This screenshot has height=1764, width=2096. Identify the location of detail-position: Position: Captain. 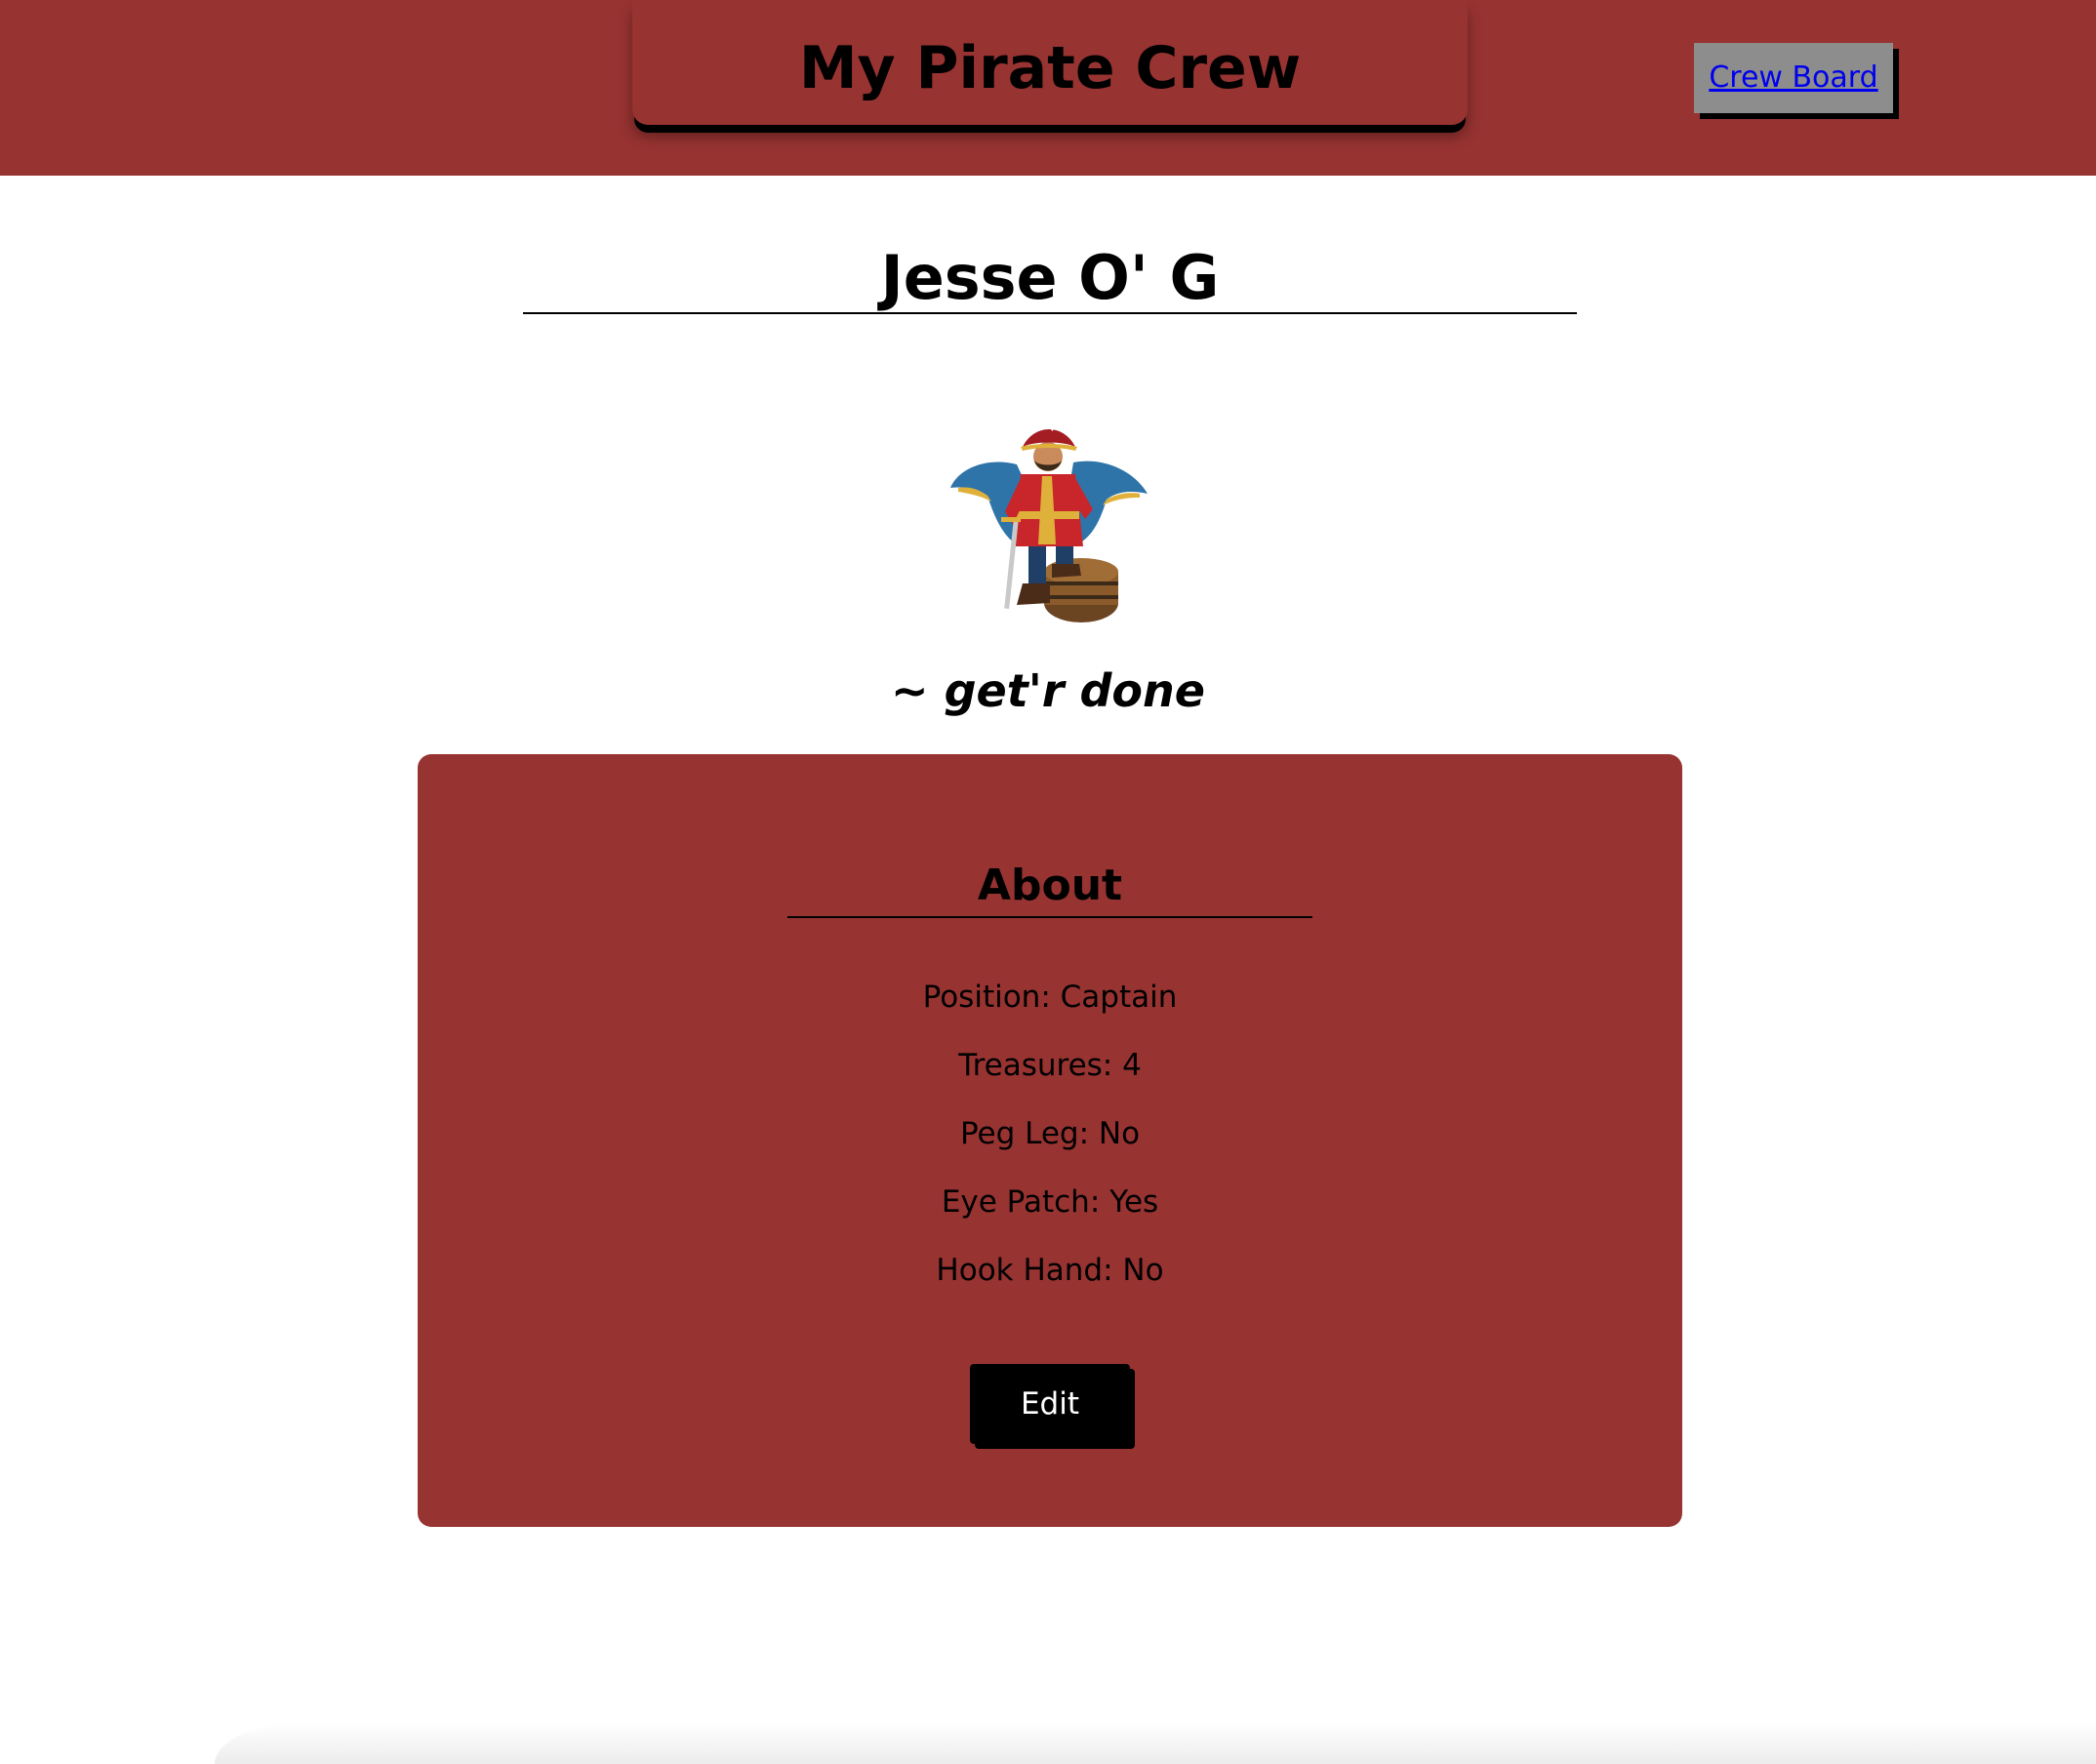
(1050, 998).